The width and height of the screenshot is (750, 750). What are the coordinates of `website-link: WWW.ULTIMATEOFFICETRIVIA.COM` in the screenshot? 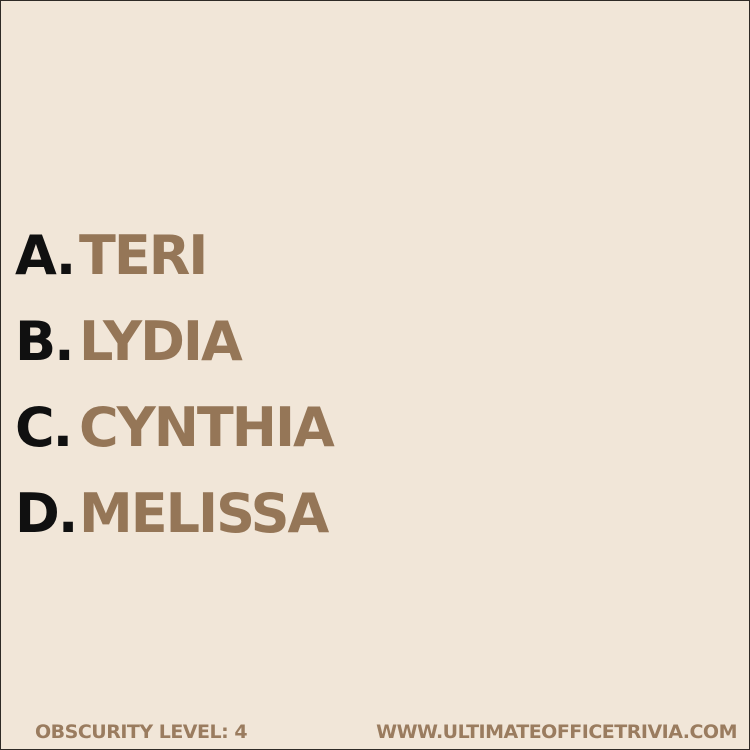 It's located at (556, 732).